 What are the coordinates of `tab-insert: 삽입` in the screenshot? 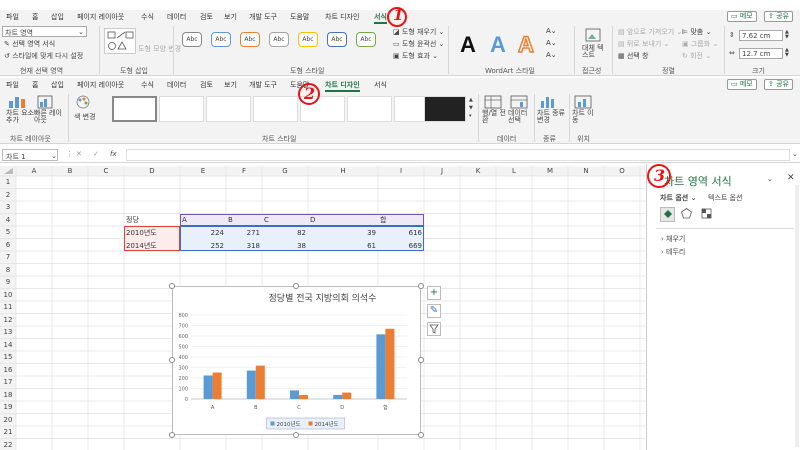 It's located at (57, 17).